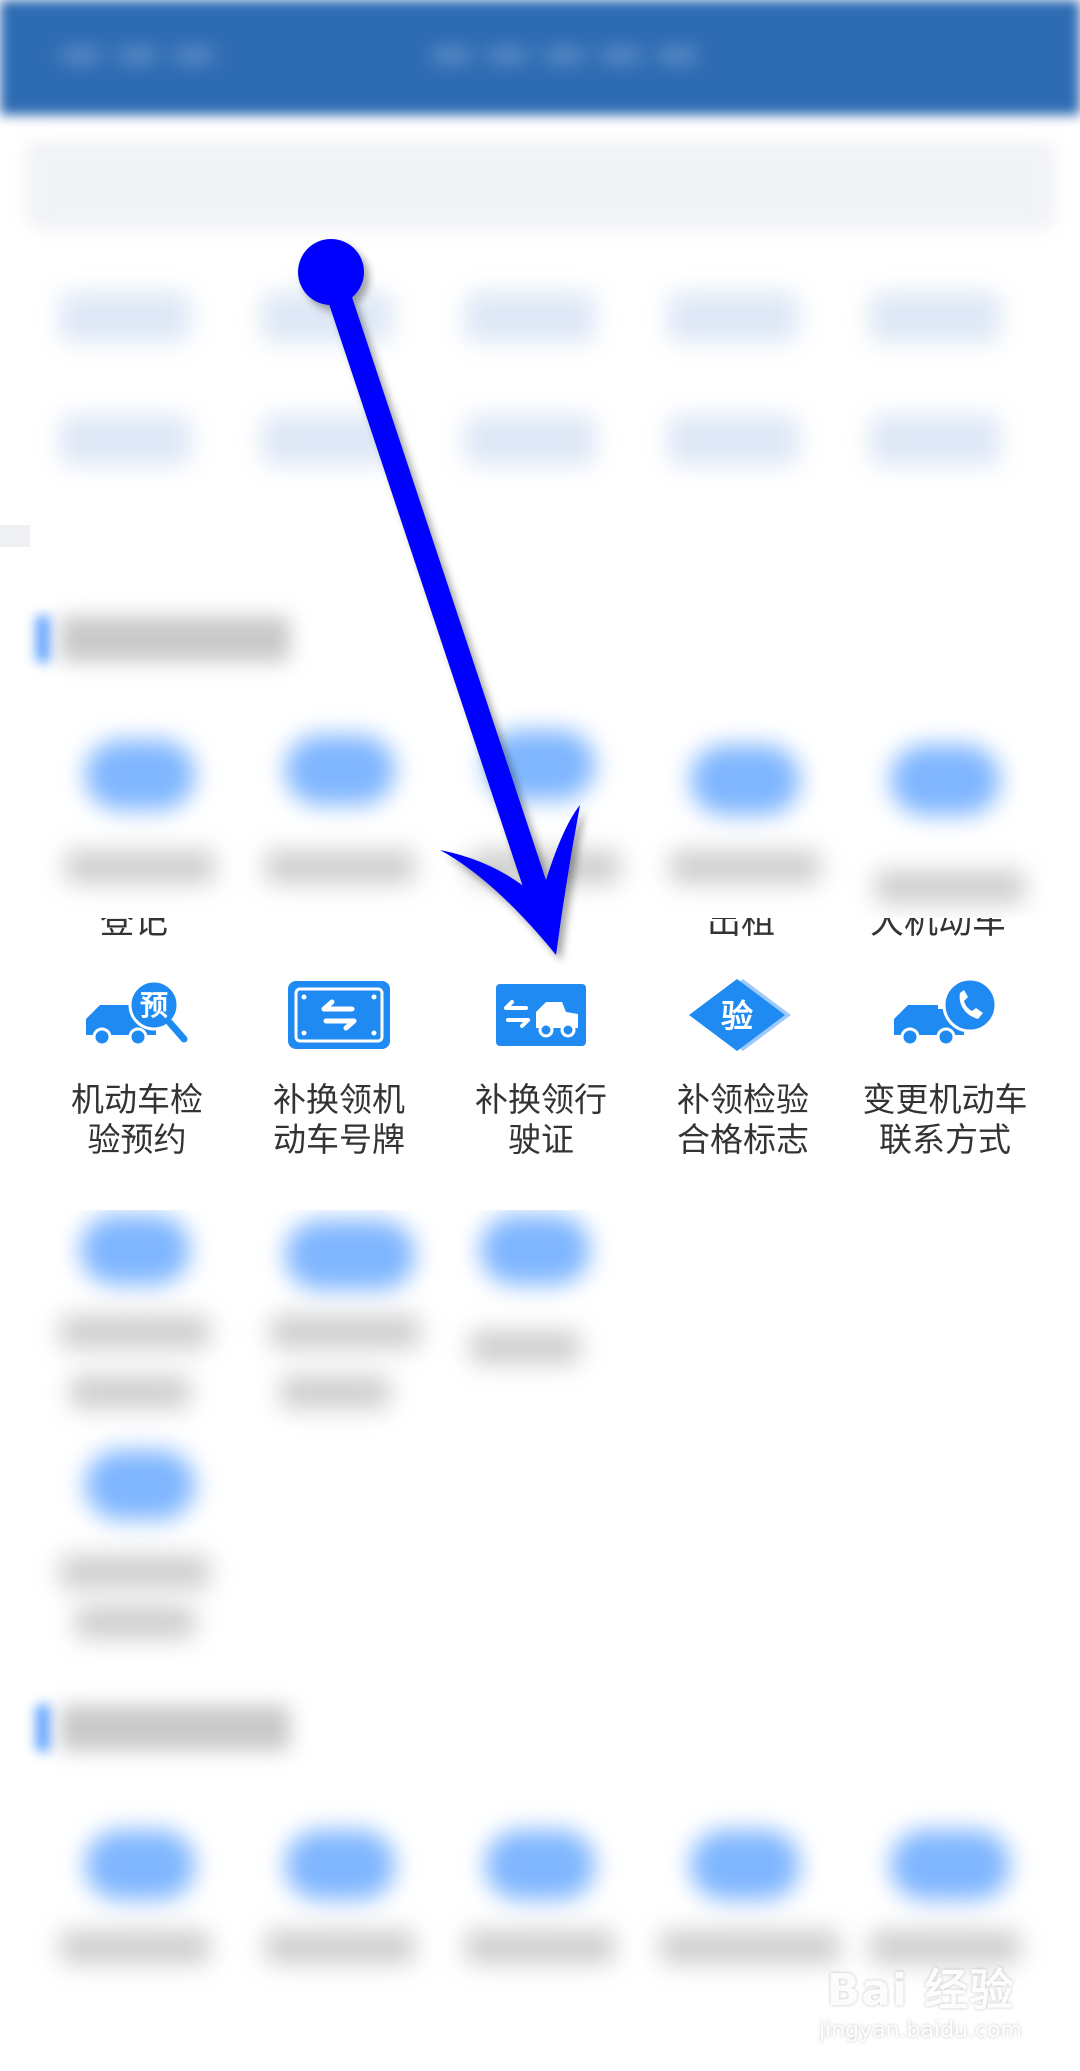  What do you see at coordinates (339, 1119) in the screenshot?
I see `service-label: 补换领机 动车号牌` at bounding box center [339, 1119].